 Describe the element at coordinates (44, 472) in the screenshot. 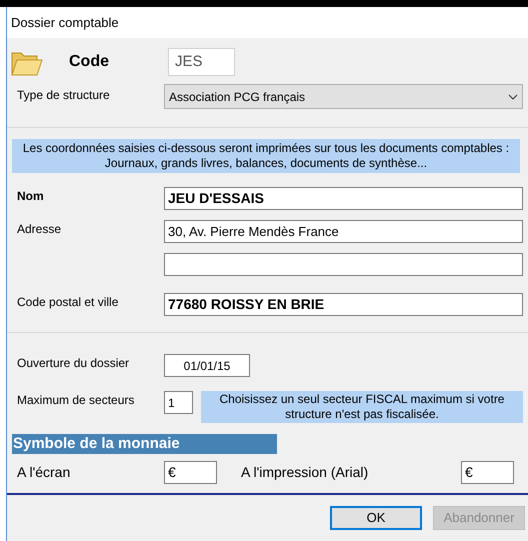

I see `screen-symbol-label: A l'écran` at that location.